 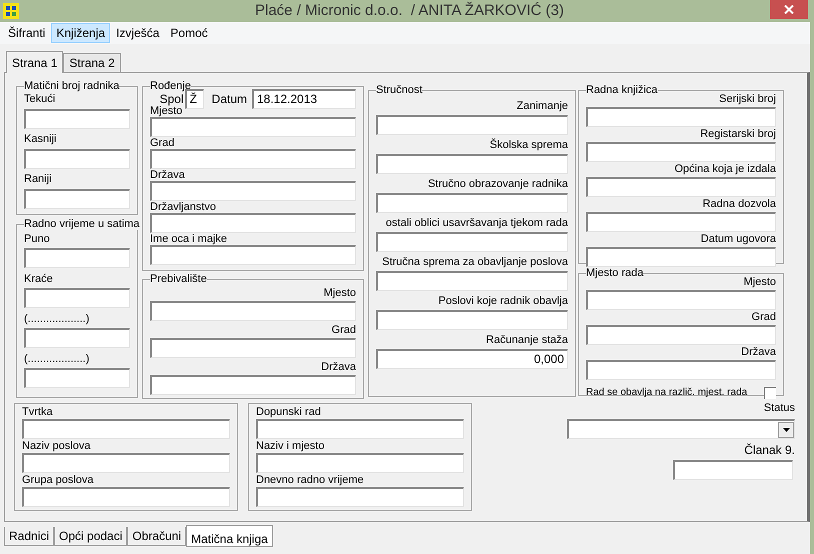 What do you see at coordinates (80, 33) in the screenshot?
I see `menu-item: Knjiženja` at bounding box center [80, 33].